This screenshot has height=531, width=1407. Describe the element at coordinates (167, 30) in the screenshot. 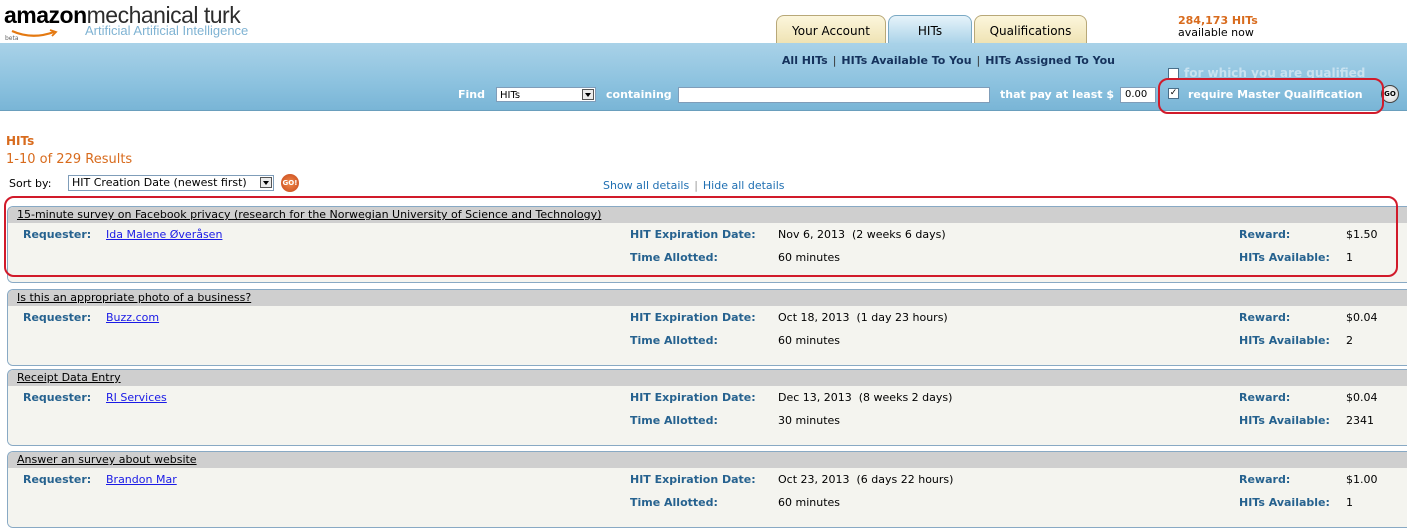

I see `logo-tagline: Artificial Artificial Intelligence` at that location.